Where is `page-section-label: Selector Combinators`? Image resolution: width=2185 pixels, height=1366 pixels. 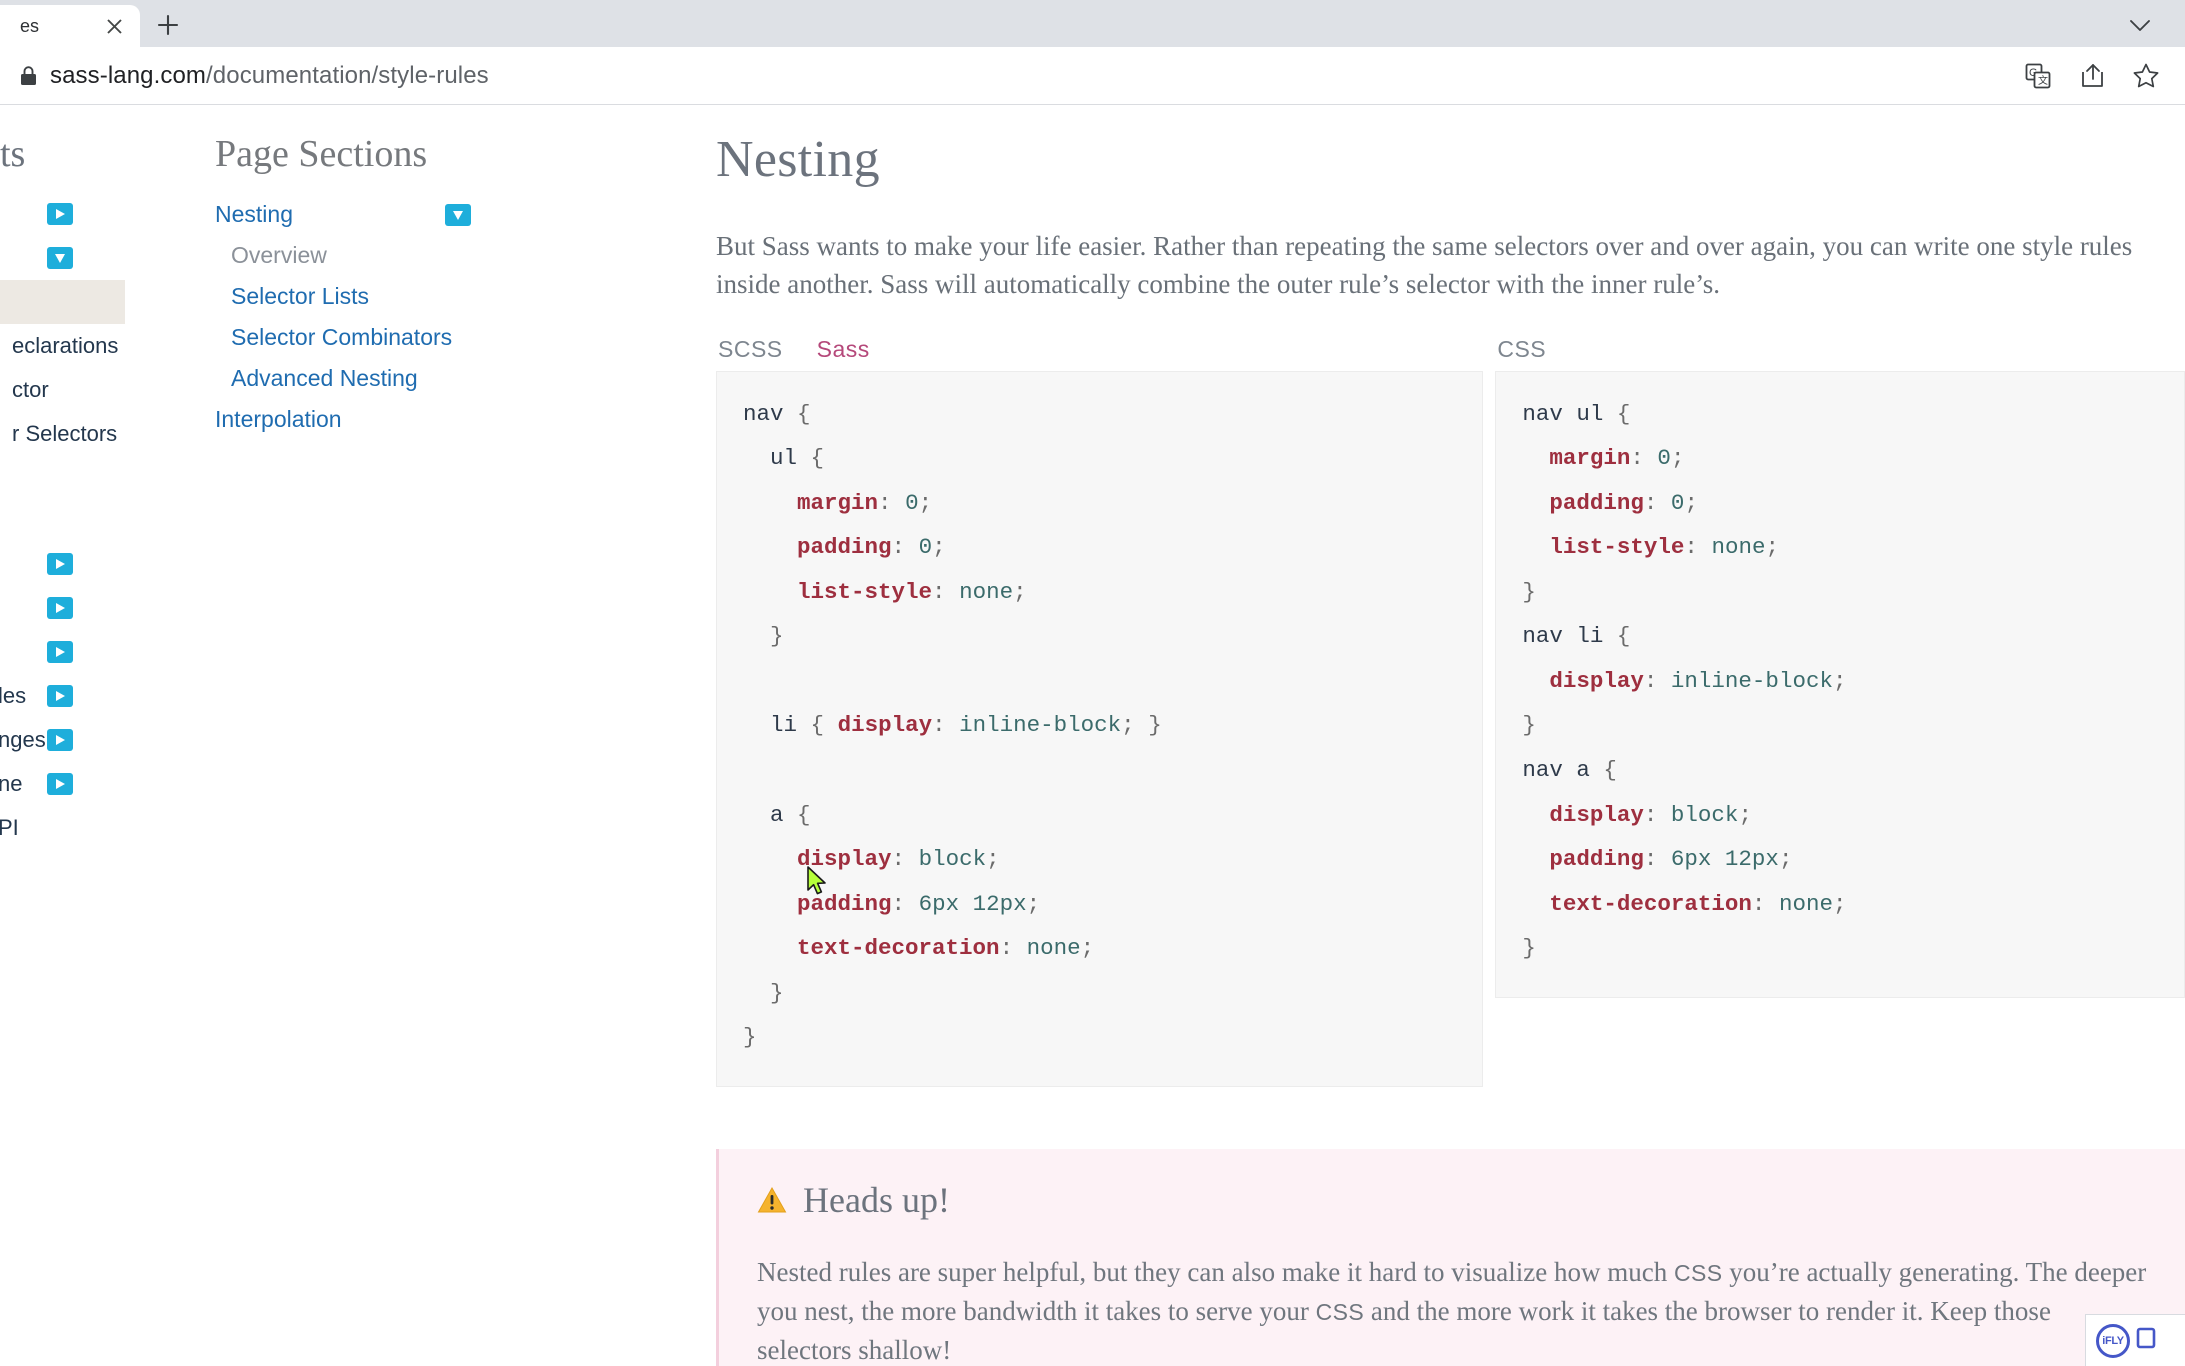 page-section-label: Selector Combinators is located at coordinates (342, 337).